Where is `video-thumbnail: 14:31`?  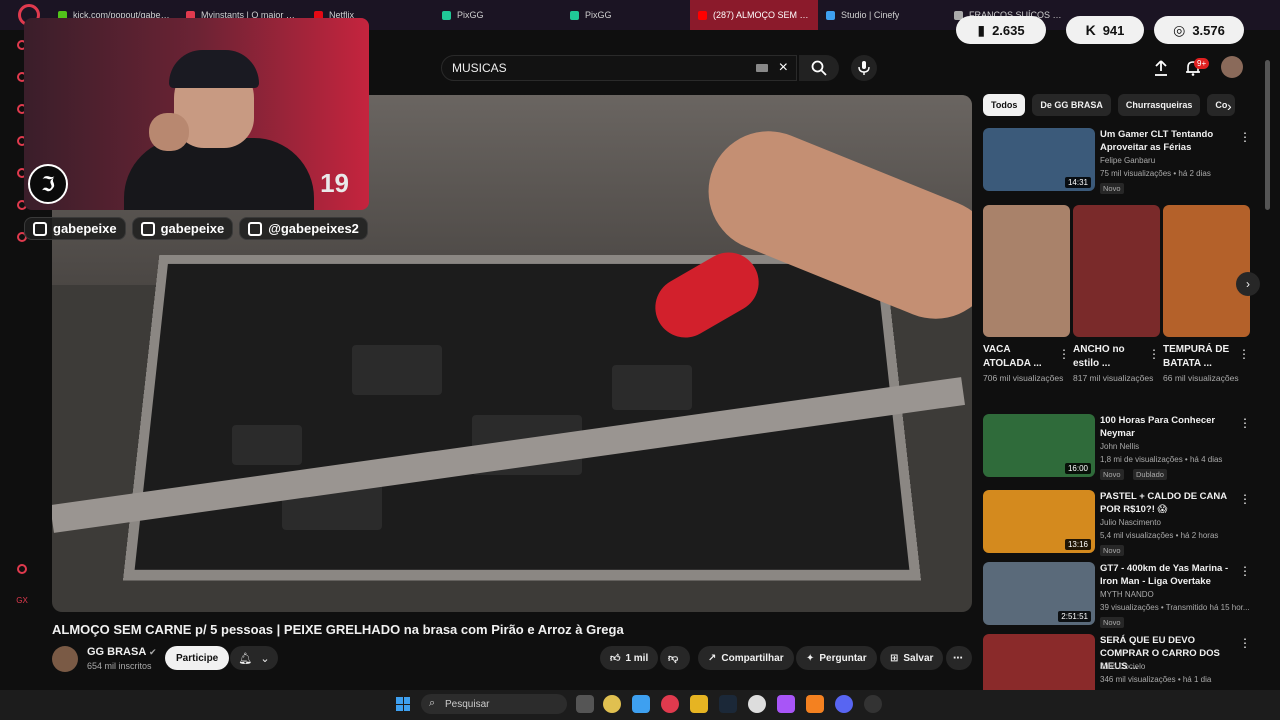
video-thumbnail: 14:31 is located at coordinates (1039, 159).